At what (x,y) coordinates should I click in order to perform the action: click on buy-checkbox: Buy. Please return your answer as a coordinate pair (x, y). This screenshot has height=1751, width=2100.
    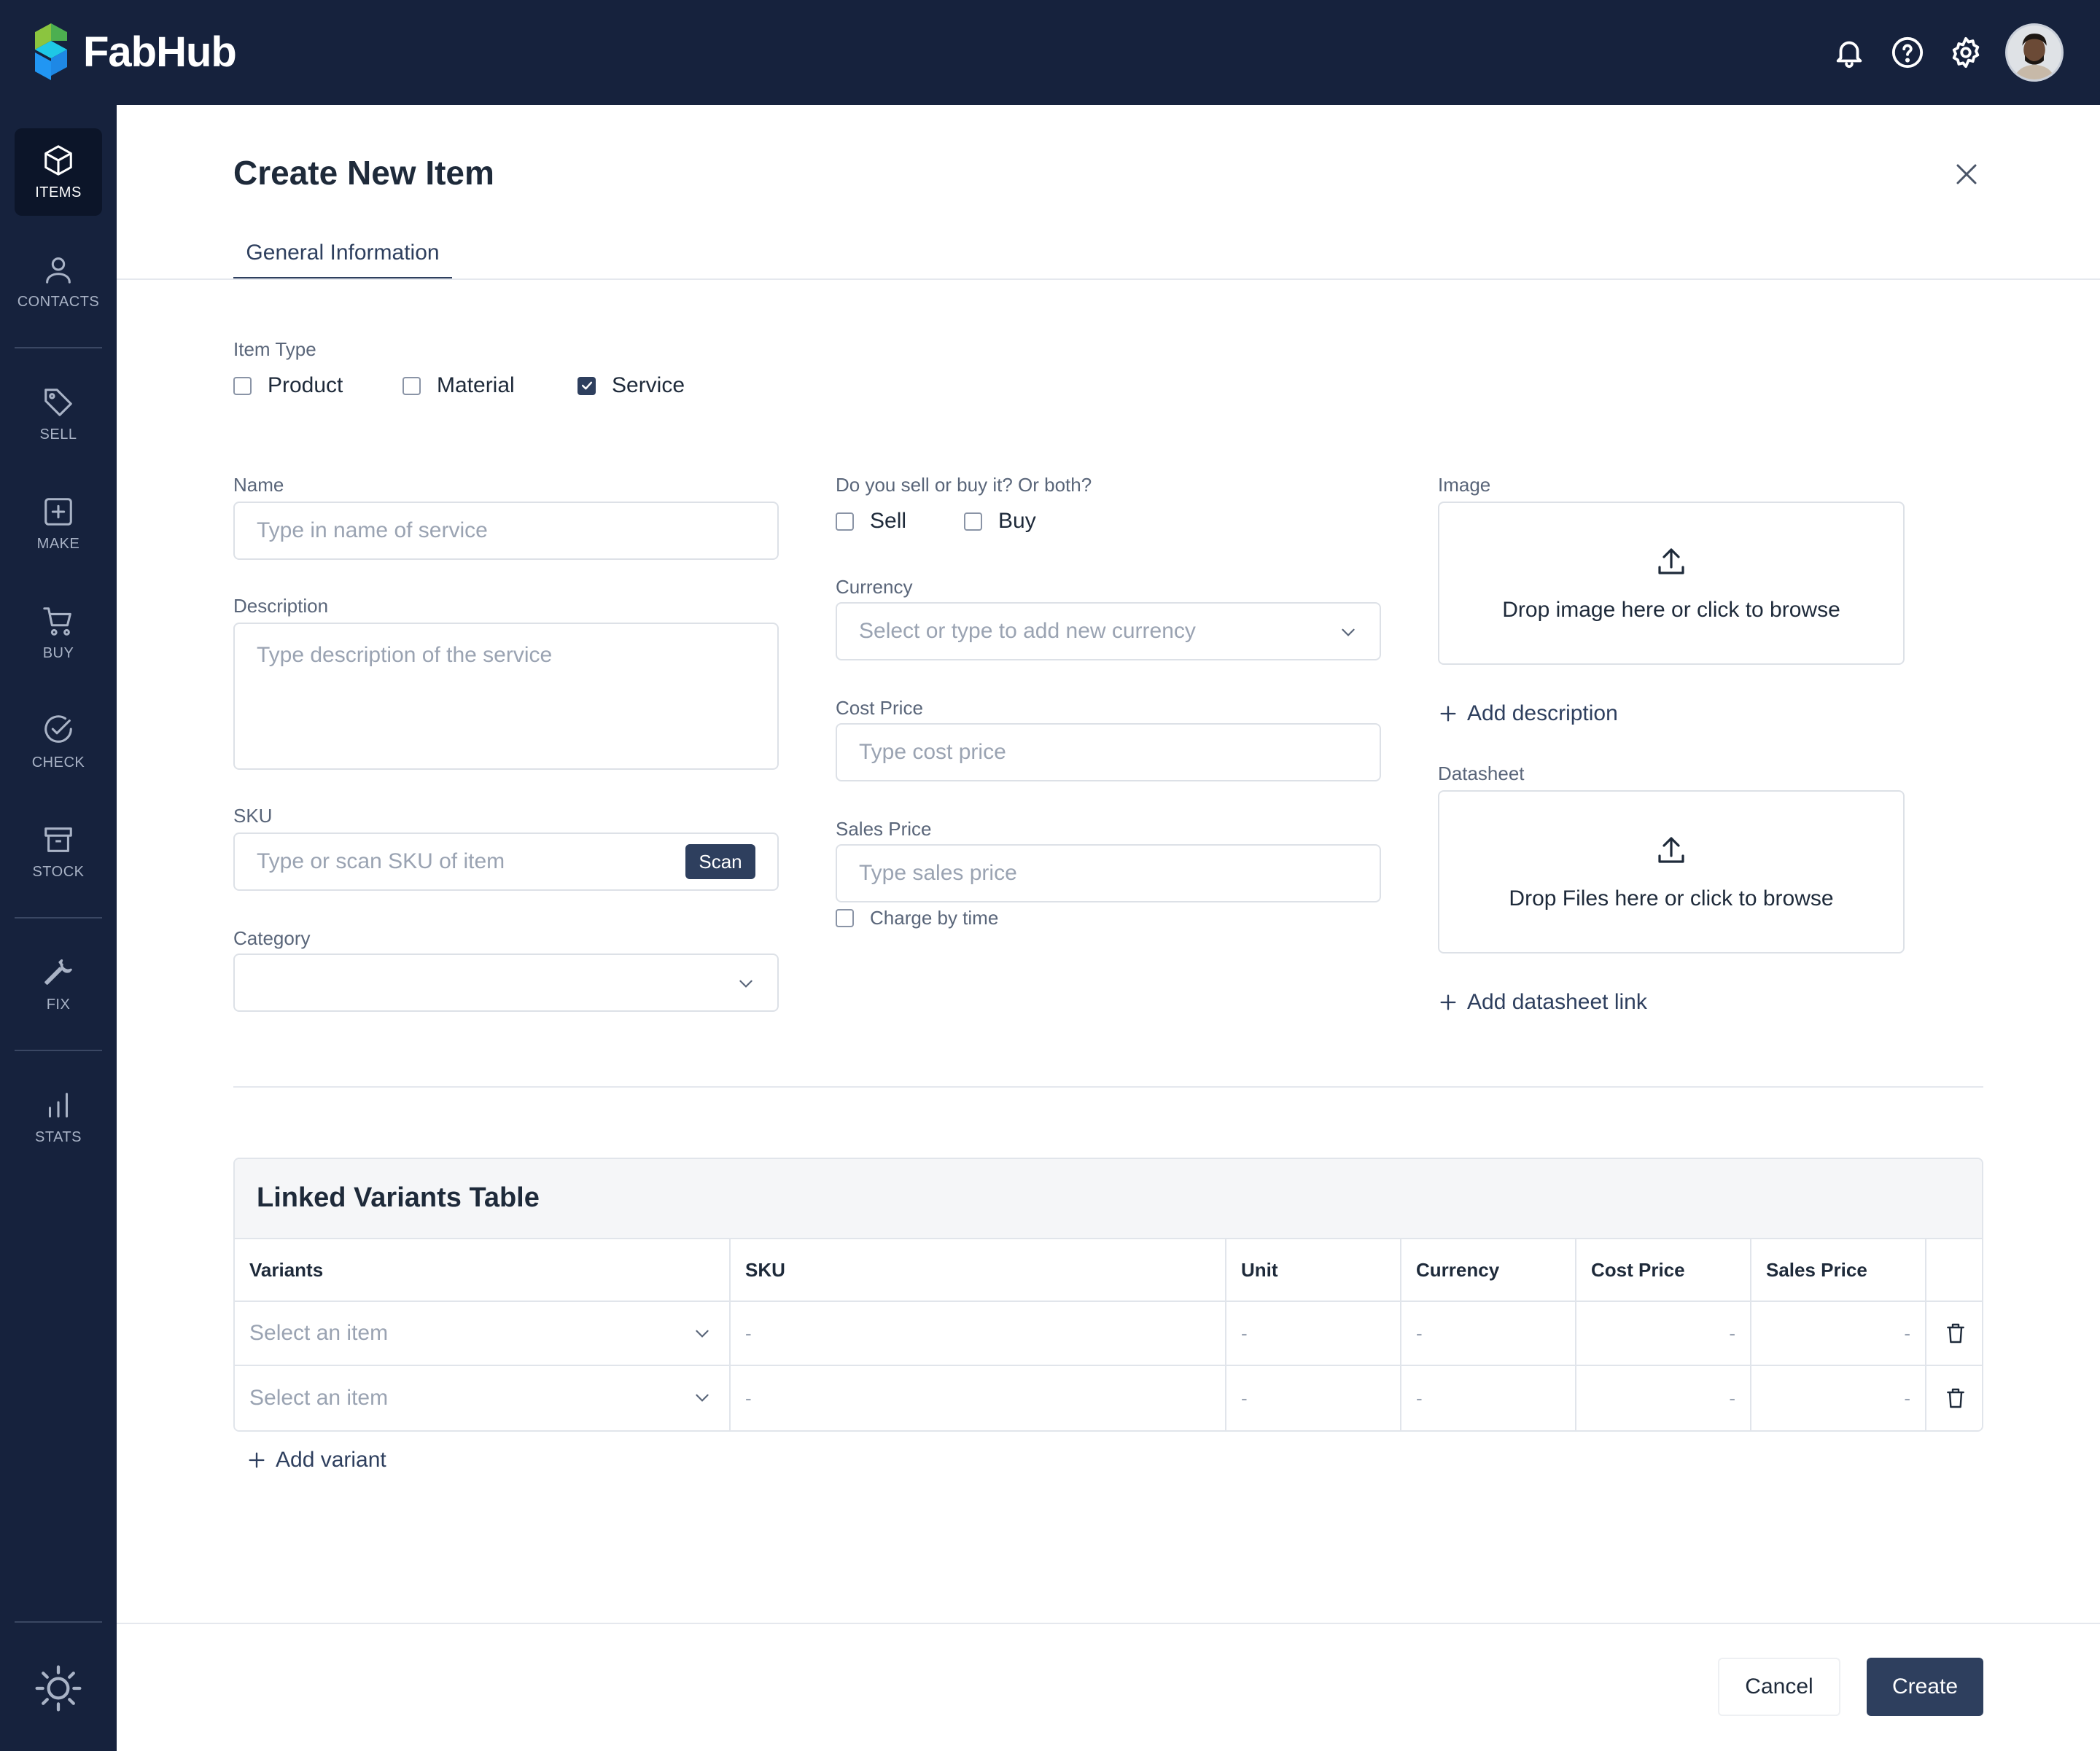
    Looking at the image, I should click on (1000, 521).